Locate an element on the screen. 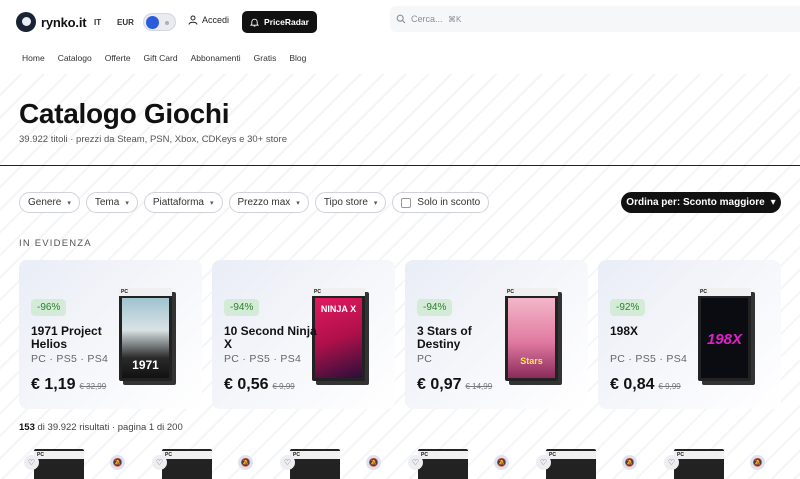 The width and height of the screenshot is (800, 479). current-price: € 0,84 is located at coordinates (632, 384).